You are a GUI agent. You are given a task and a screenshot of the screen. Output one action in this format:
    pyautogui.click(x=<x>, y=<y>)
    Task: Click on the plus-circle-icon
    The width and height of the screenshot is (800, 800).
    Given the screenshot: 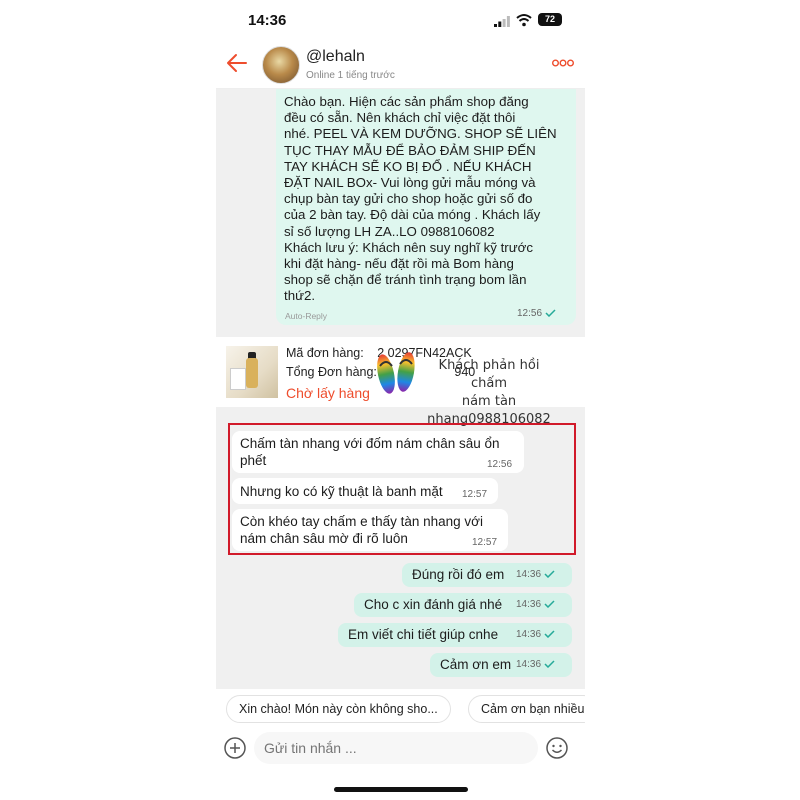 What is the action you would take?
    pyautogui.click(x=235, y=748)
    